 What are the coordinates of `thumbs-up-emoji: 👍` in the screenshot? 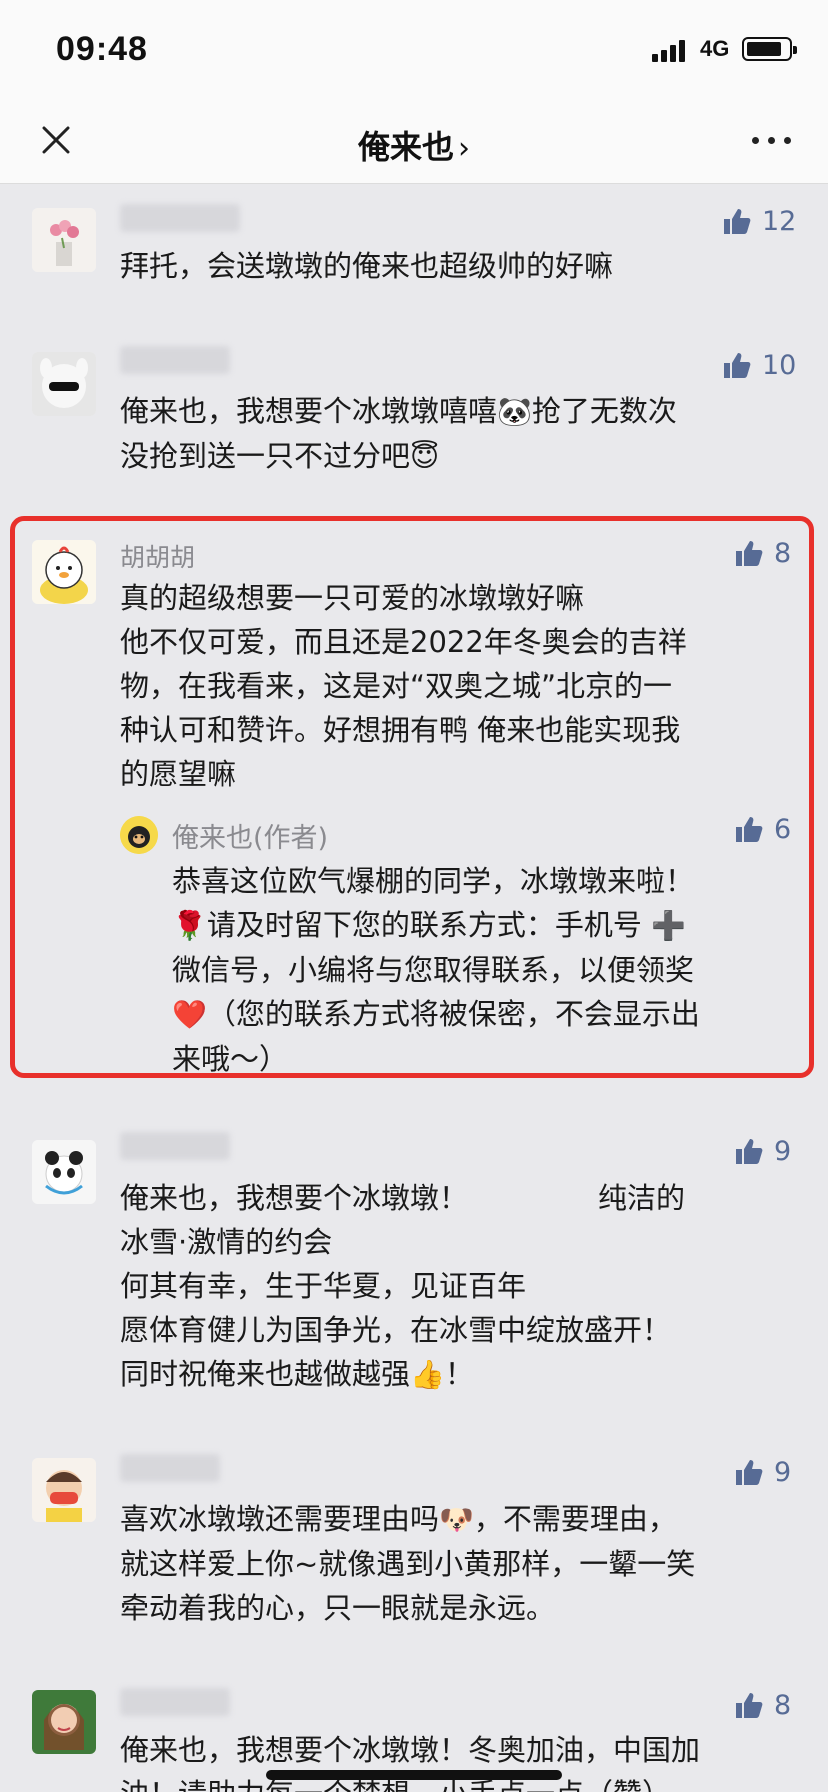 It's located at (427, 1374).